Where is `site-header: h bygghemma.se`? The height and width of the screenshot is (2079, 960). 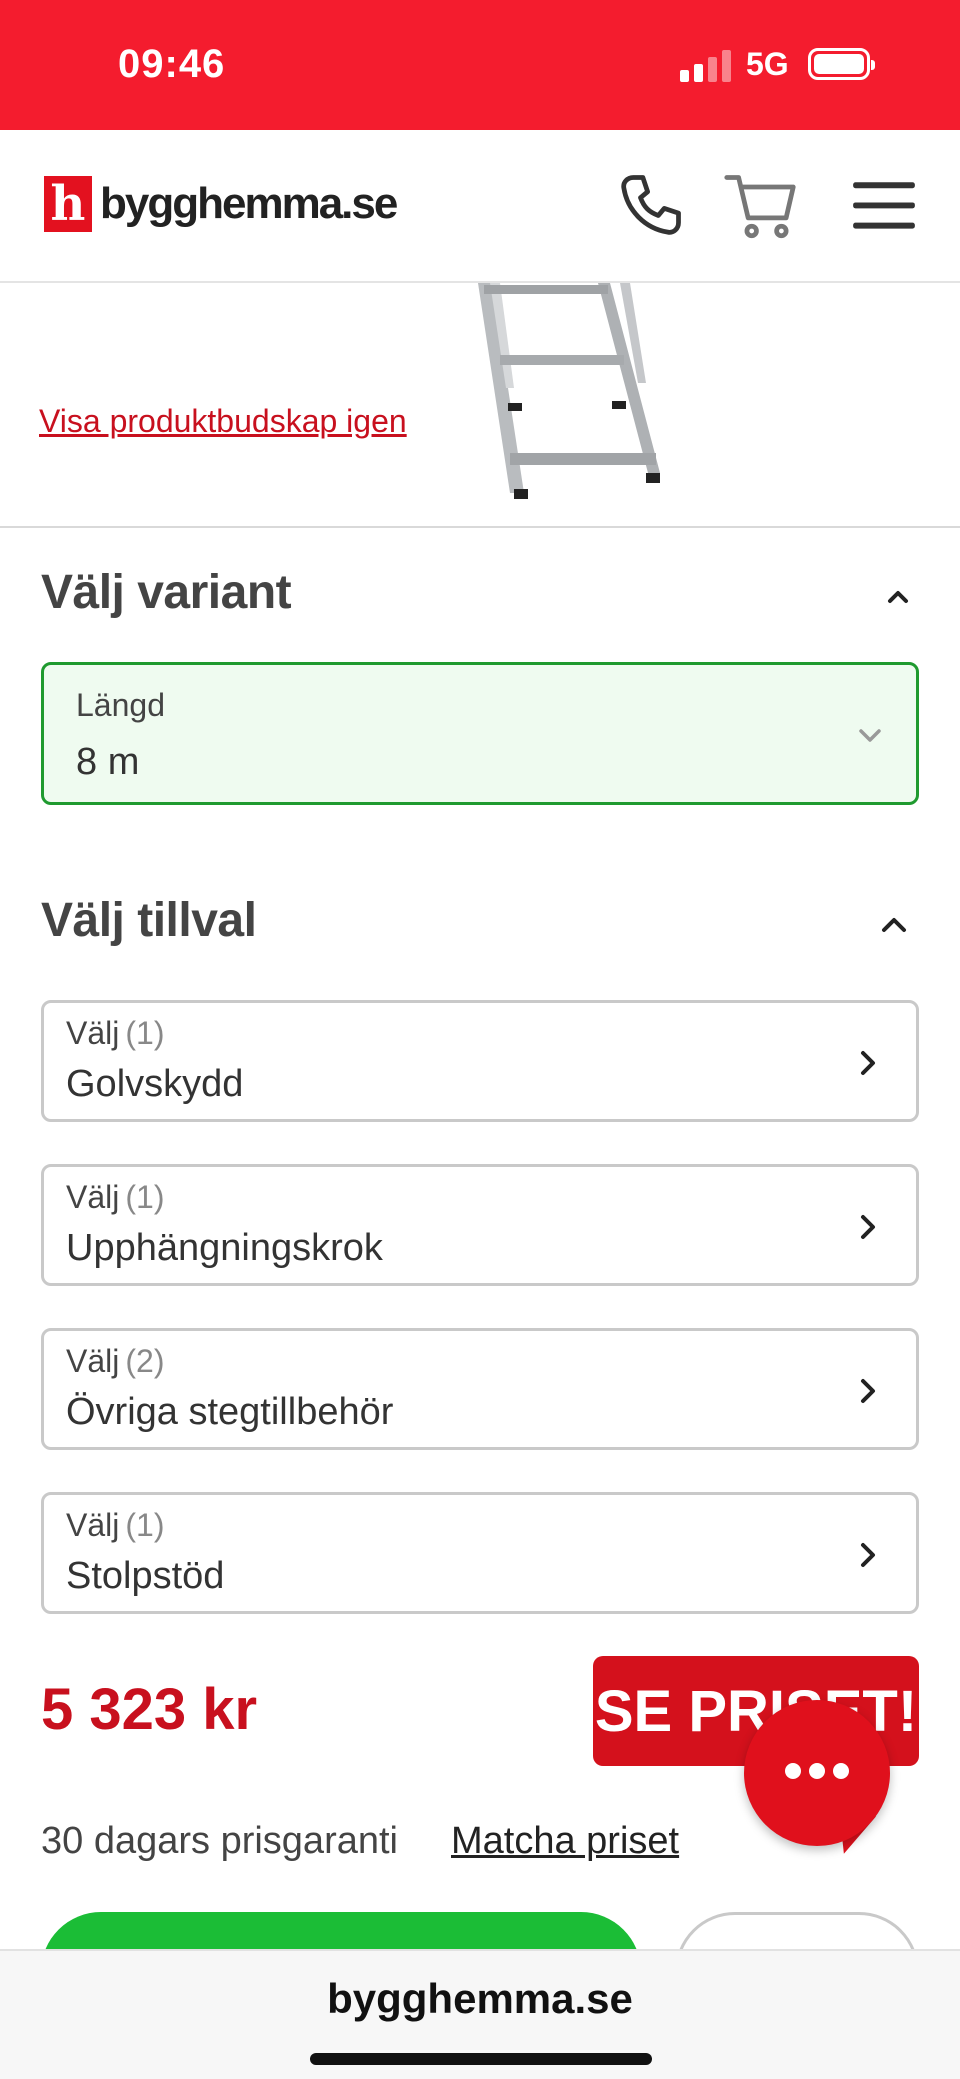 site-header: h bygghemma.se is located at coordinates (480, 206).